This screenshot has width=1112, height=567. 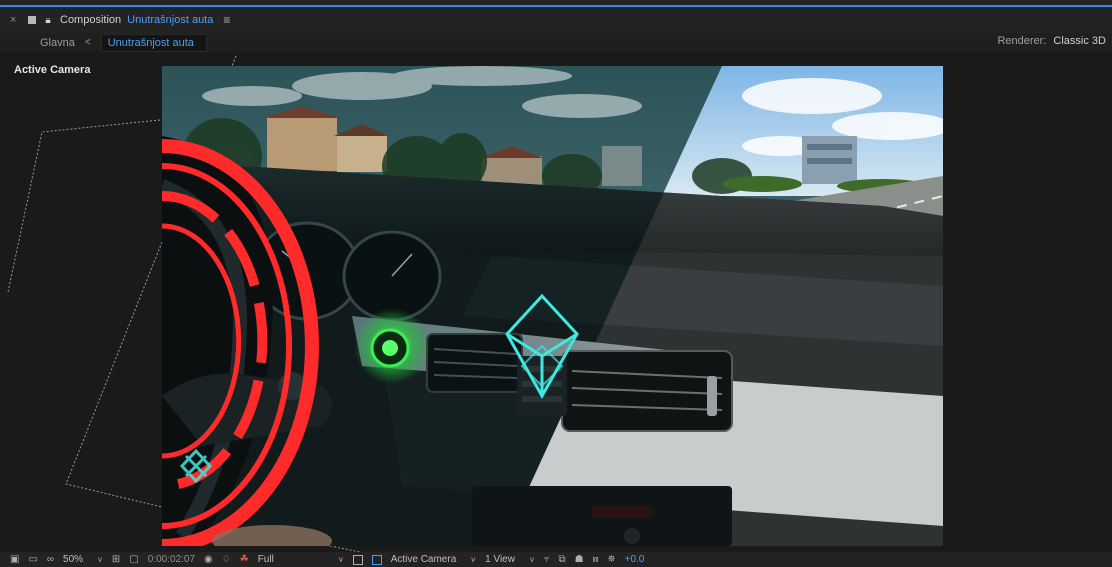 What do you see at coordinates (171, 559) in the screenshot?
I see `timecode: 0:00:02:07` at bounding box center [171, 559].